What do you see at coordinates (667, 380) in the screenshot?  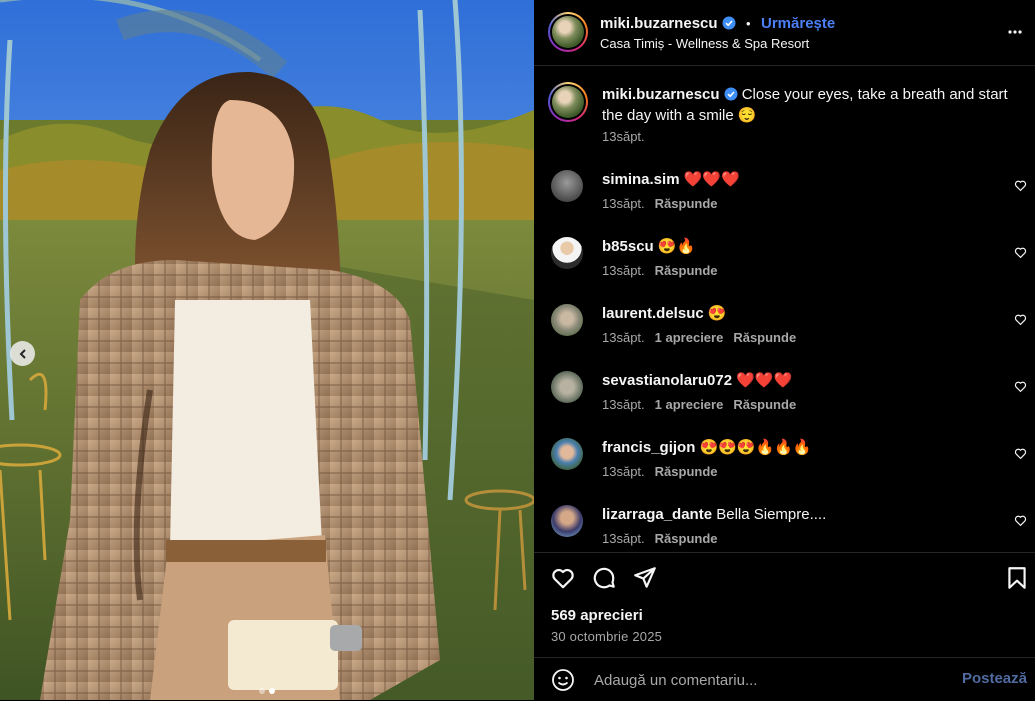 I see `comment-username: sevastianolaru072` at bounding box center [667, 380].